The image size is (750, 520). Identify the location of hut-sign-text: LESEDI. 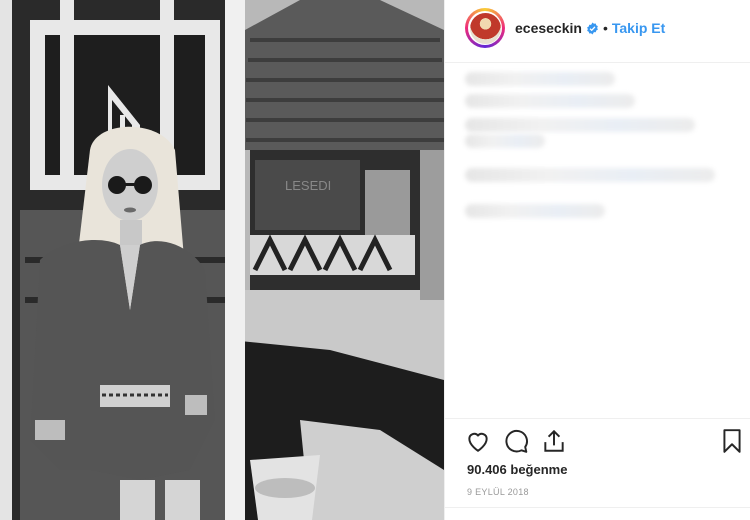
(308, 185).